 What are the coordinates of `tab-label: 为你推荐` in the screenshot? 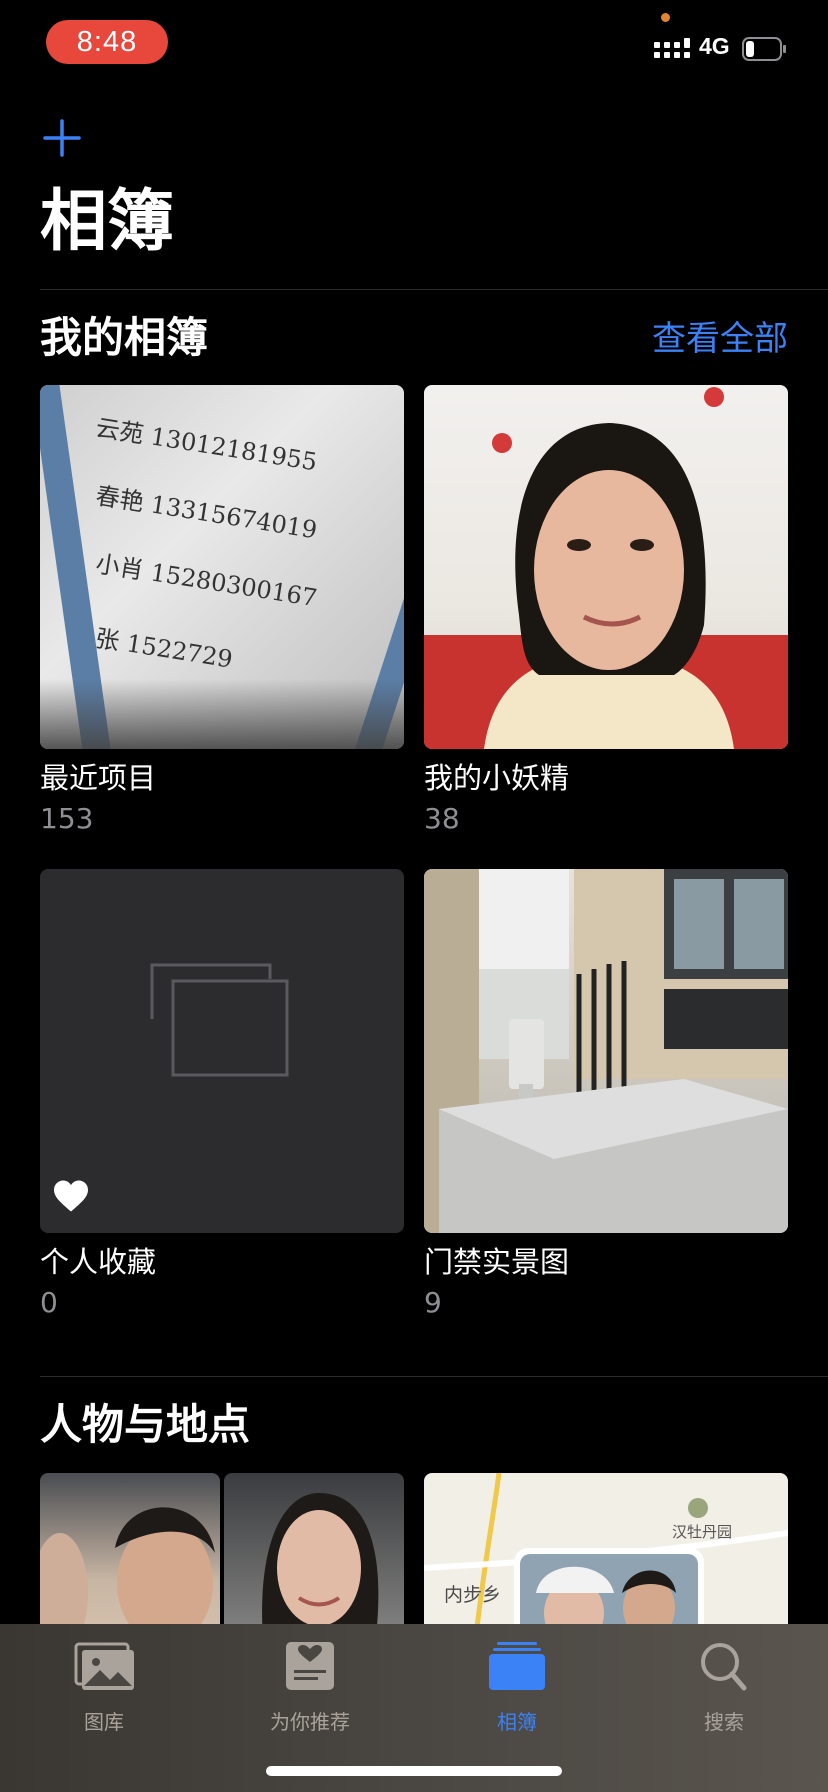 It's located at (310, 1722).